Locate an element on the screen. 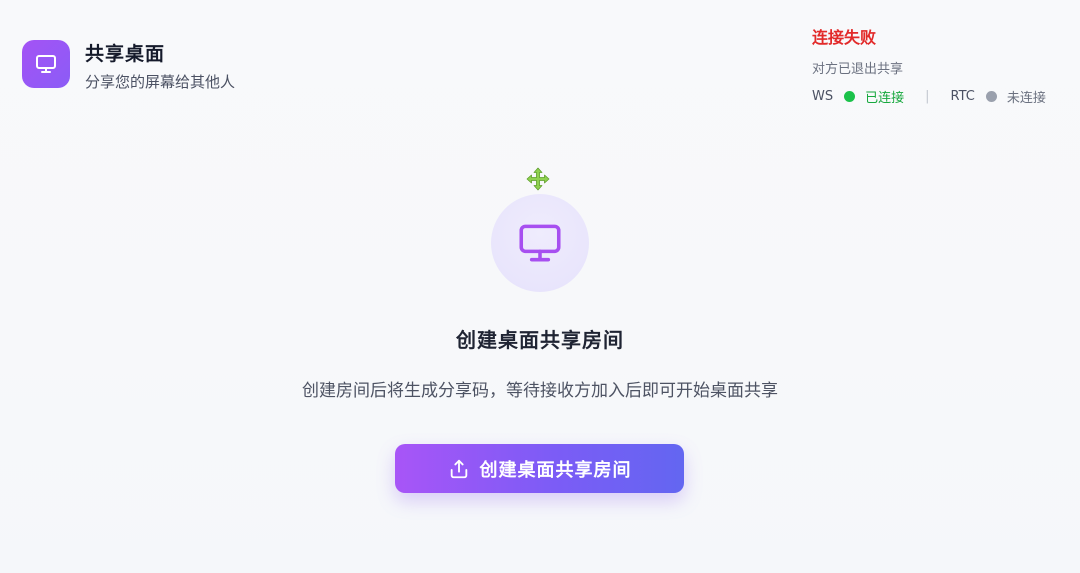 Image resolution: width=1080 pixels, height=573 pixels. connection-indicators: WS 已连接 | RTC 未连接 is located at coordinates (929, 96).